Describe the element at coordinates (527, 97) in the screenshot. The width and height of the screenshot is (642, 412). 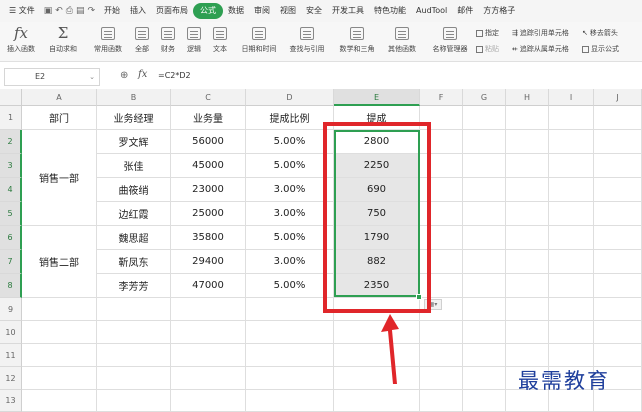
I see `column-header-h: H` at that location.